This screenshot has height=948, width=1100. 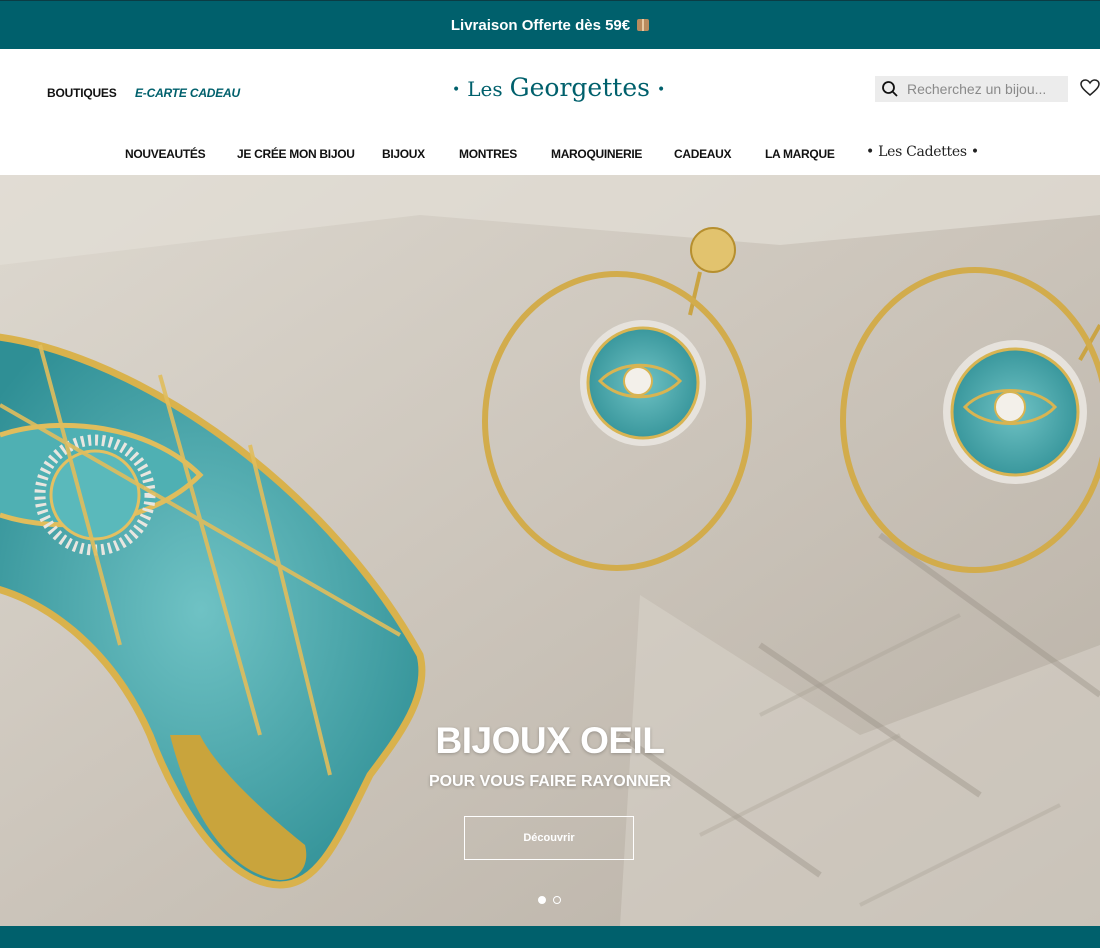 I want to click on nav-item-bijoux: BIJOUX, so click(x=403, y=154).